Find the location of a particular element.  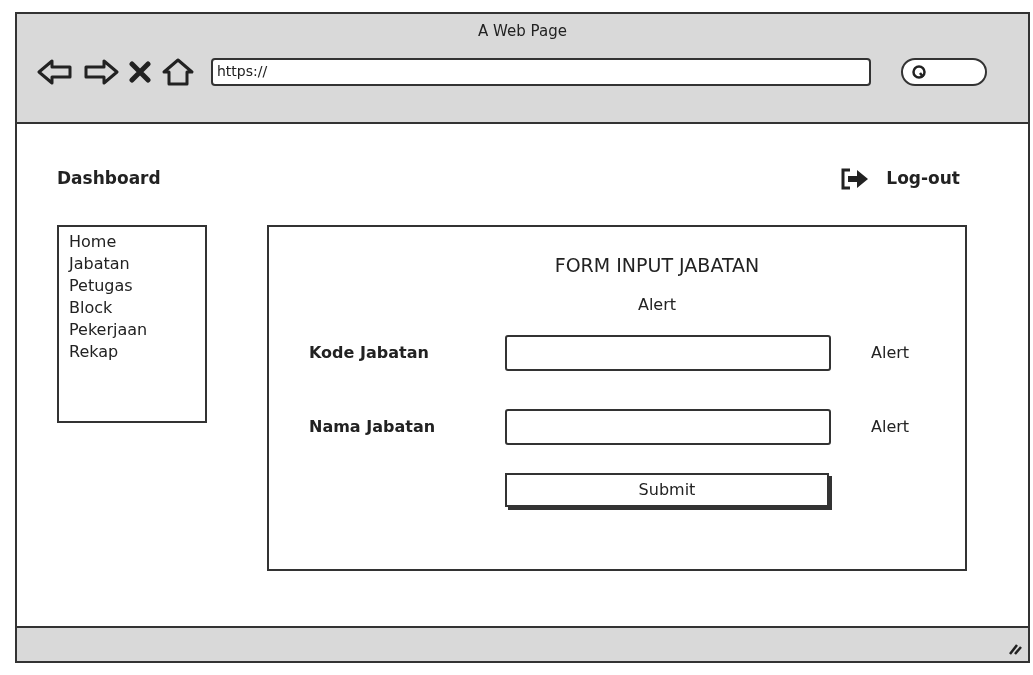

logout-link: Log-out is located at coordinates (923, 179).